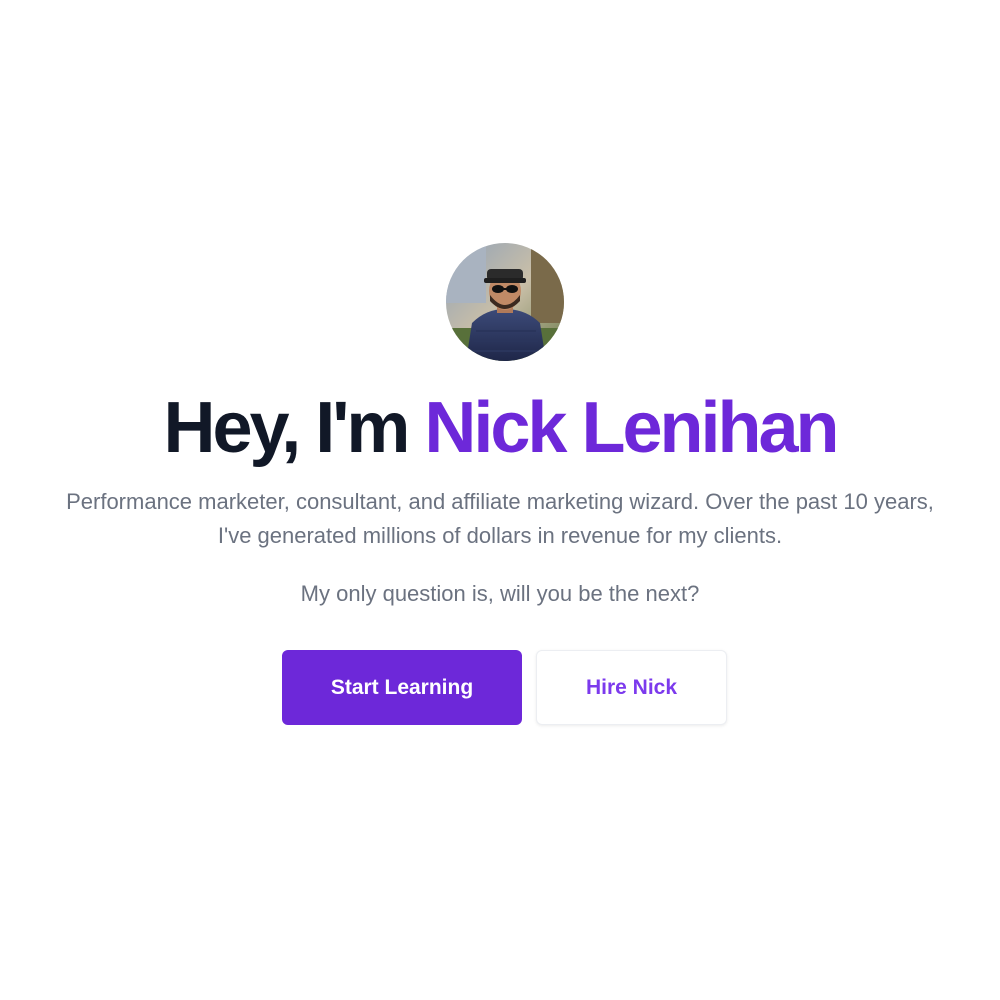 The image size is (1000, 1000). Describe the element at coordinates (286, 428) in the screenshot. I see `headline-greeting: Hey, I'm` at that location.